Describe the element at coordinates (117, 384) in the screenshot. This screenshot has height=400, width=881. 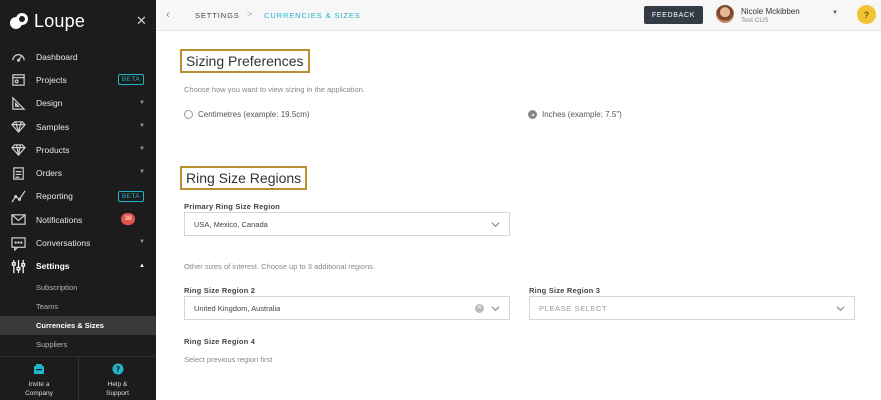
I see `help-line-1: Help &` at that location.